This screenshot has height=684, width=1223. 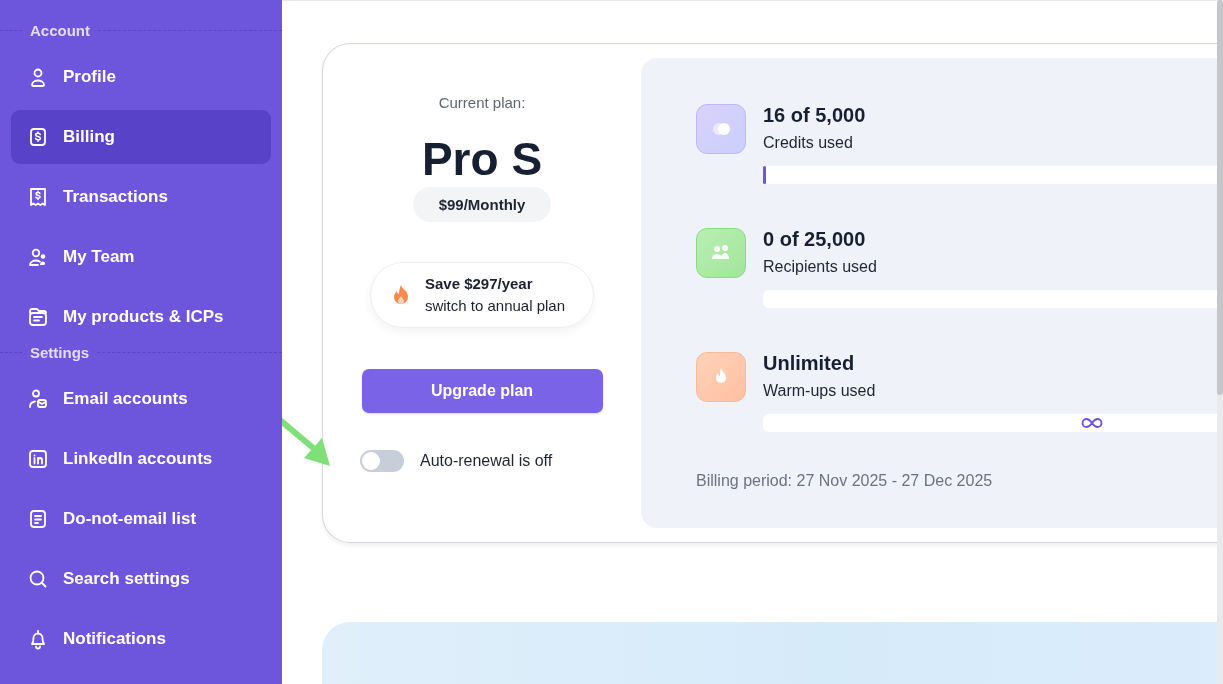 I want to click on usage-value: 16 of 5,000, so click(x=815, y=115).